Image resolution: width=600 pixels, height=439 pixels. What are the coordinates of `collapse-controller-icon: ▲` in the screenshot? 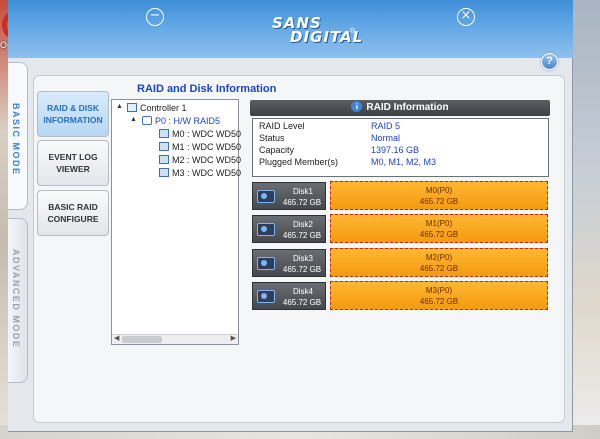 It's located at (119, 106).